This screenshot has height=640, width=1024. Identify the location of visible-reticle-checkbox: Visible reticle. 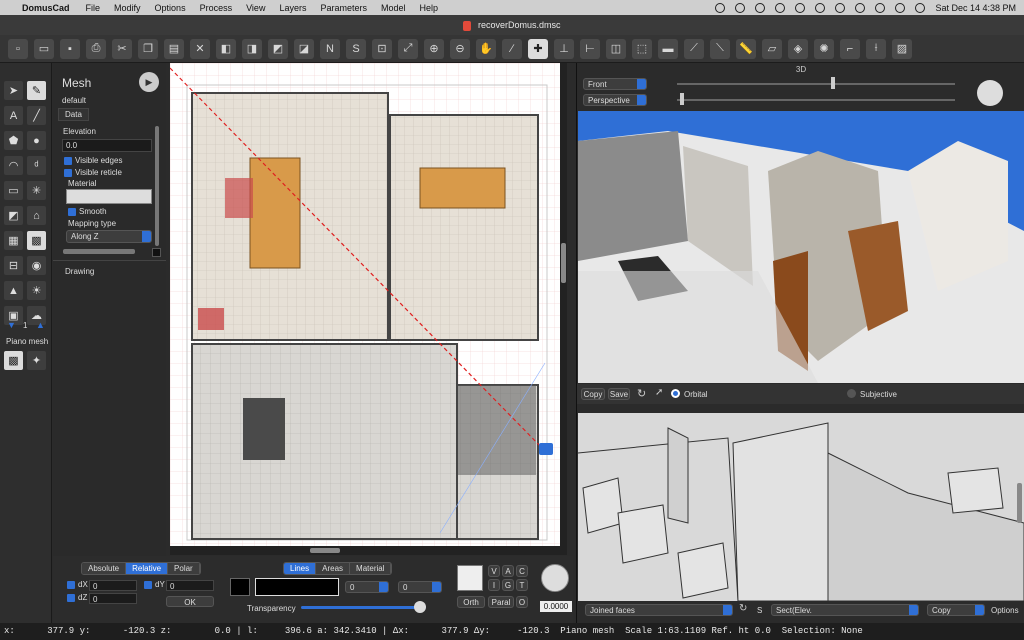
(93, 172).